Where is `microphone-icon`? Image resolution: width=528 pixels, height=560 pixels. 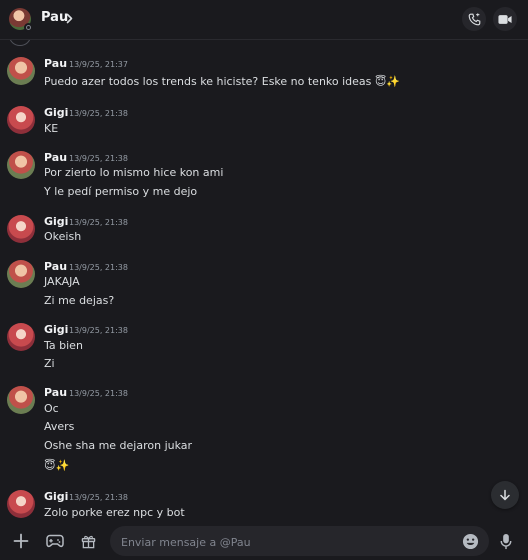
microphone-icon is located at coordinates (506, 541).